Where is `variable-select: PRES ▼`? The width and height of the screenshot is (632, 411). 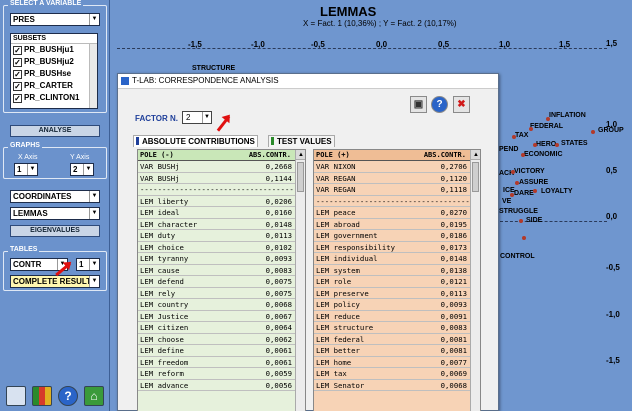
variable-select: PRES ▼ is located at coordinates (55, 19).